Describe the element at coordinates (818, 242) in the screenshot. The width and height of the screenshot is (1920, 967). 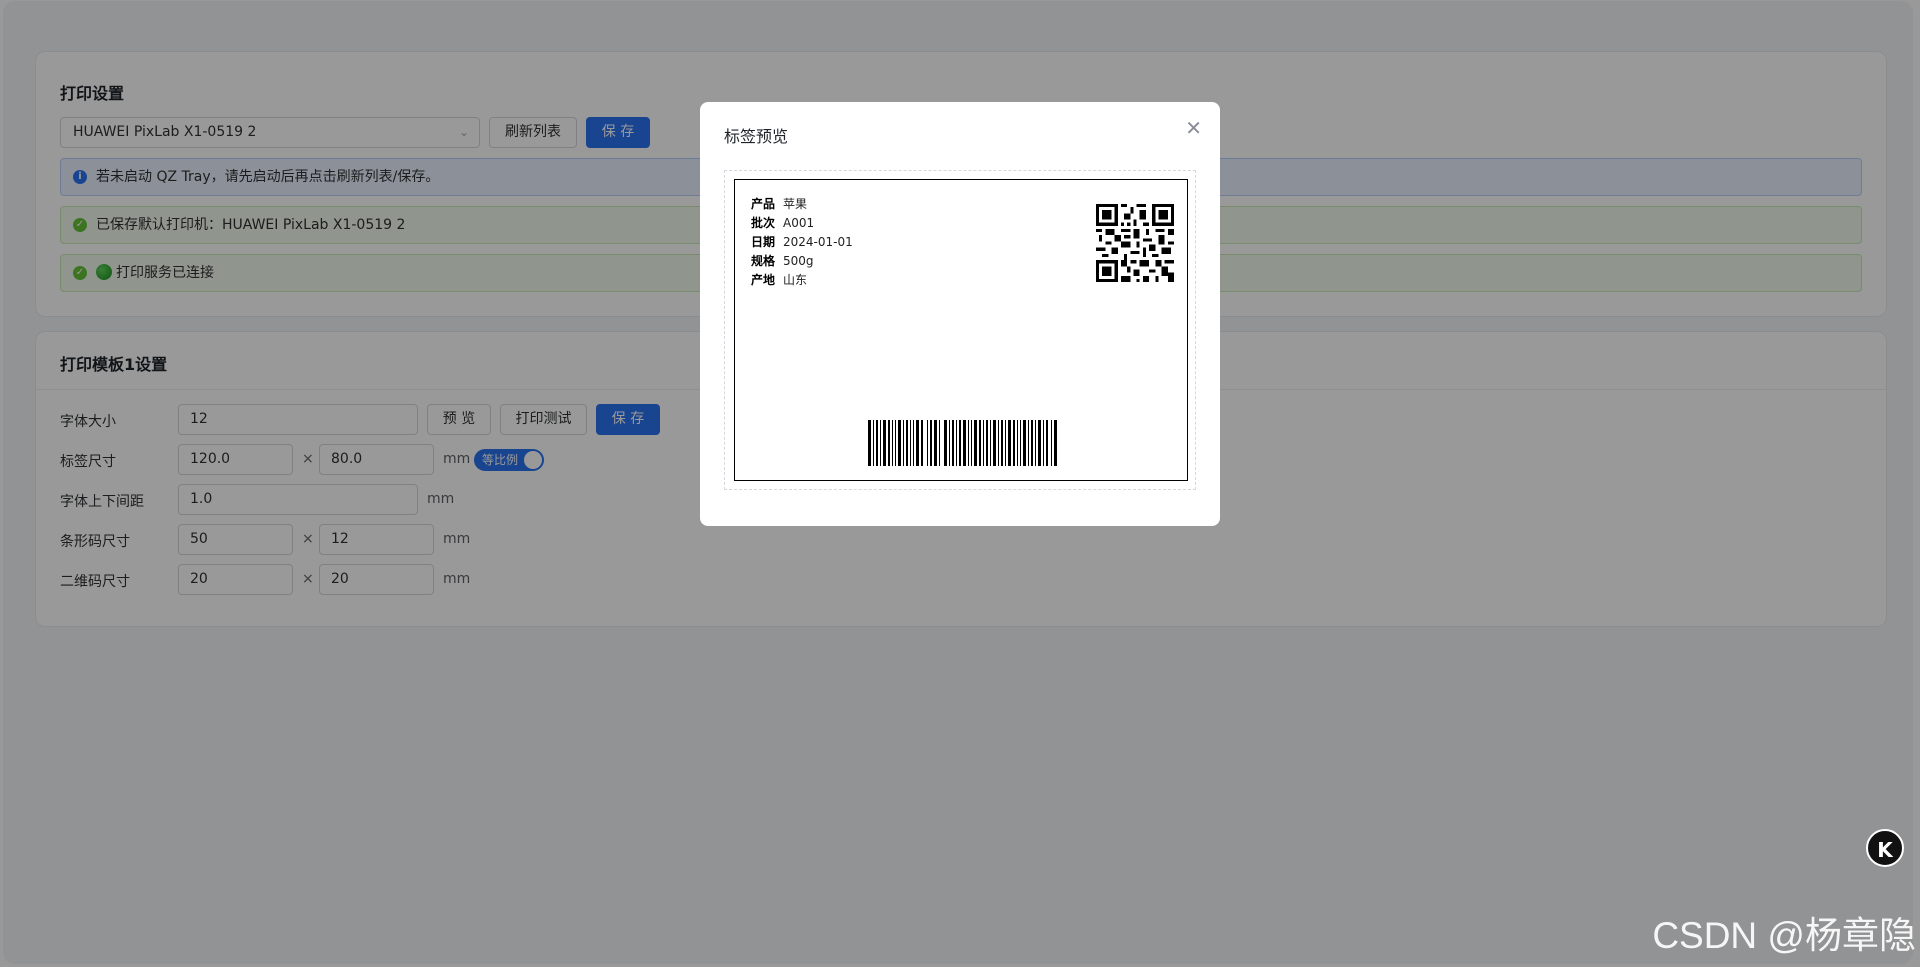
I see `field-value: 2024-01-01` at that location.